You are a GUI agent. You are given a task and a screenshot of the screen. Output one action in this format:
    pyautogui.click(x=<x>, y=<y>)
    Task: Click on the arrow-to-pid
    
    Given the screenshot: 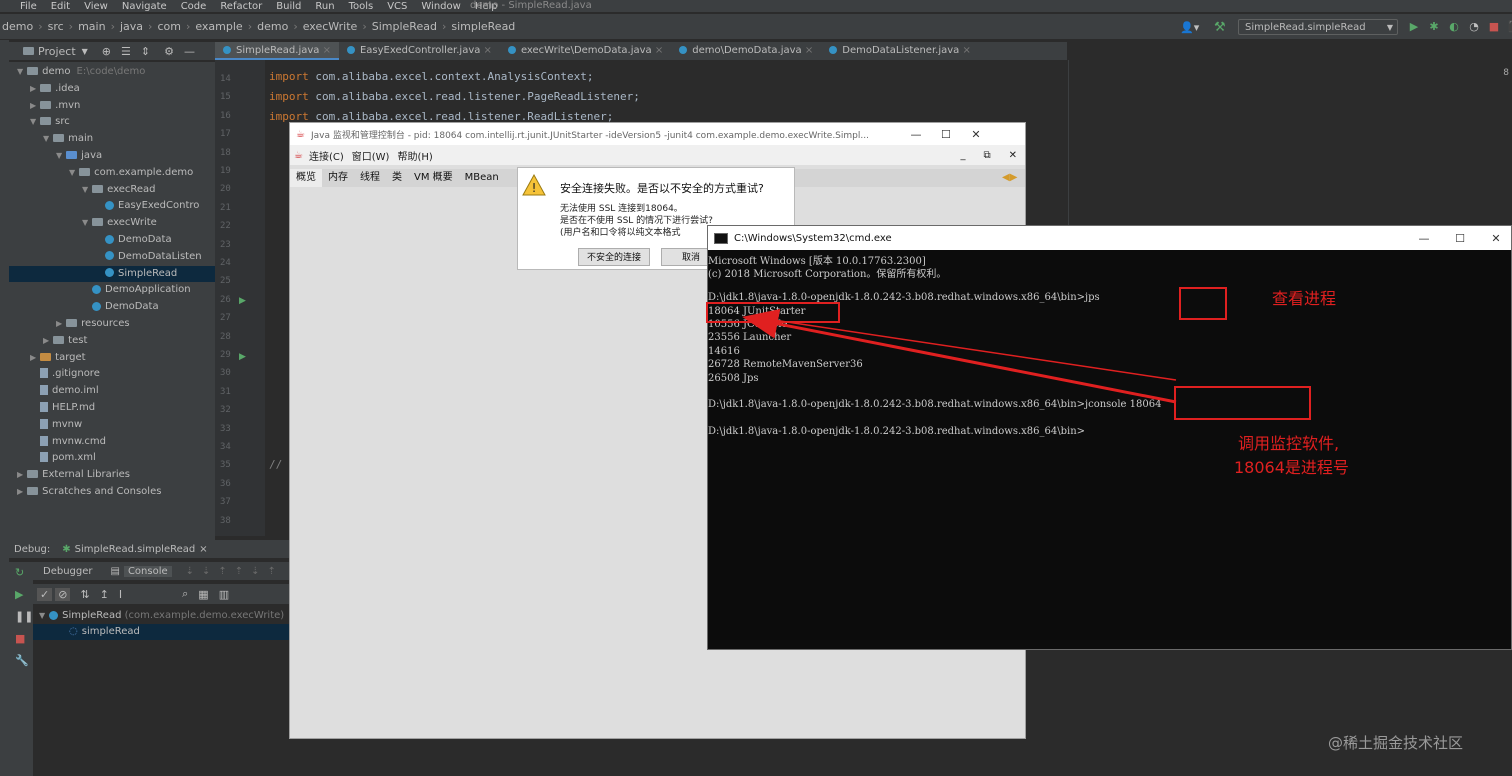 What is the action you would take?
    pyautogui.click(x=959, y=356)
    